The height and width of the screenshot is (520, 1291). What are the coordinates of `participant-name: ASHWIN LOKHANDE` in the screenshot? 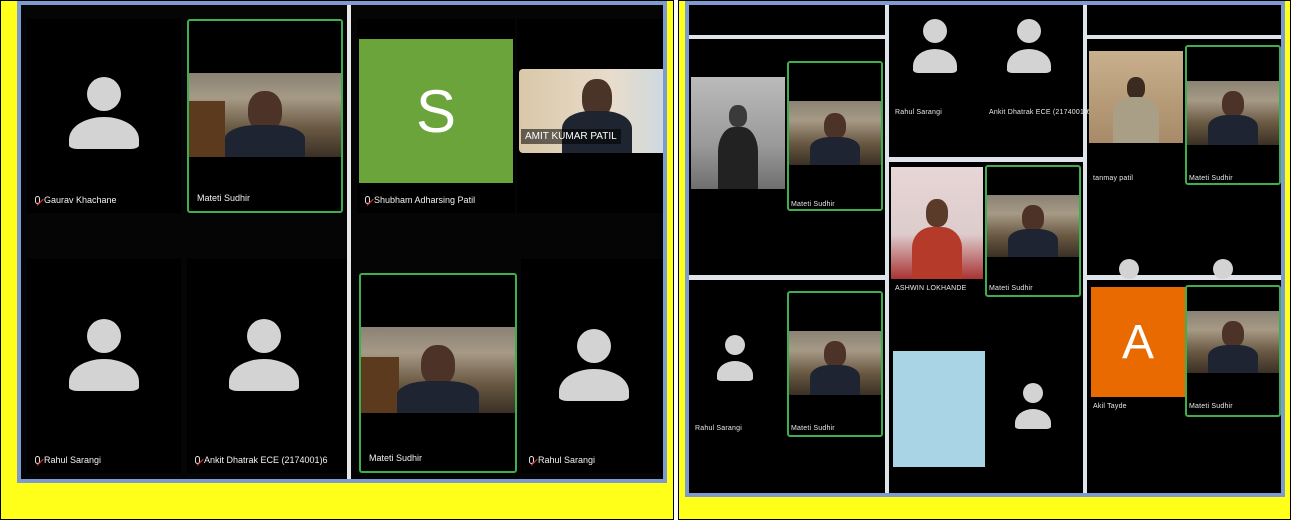 It's located at (931, 288).